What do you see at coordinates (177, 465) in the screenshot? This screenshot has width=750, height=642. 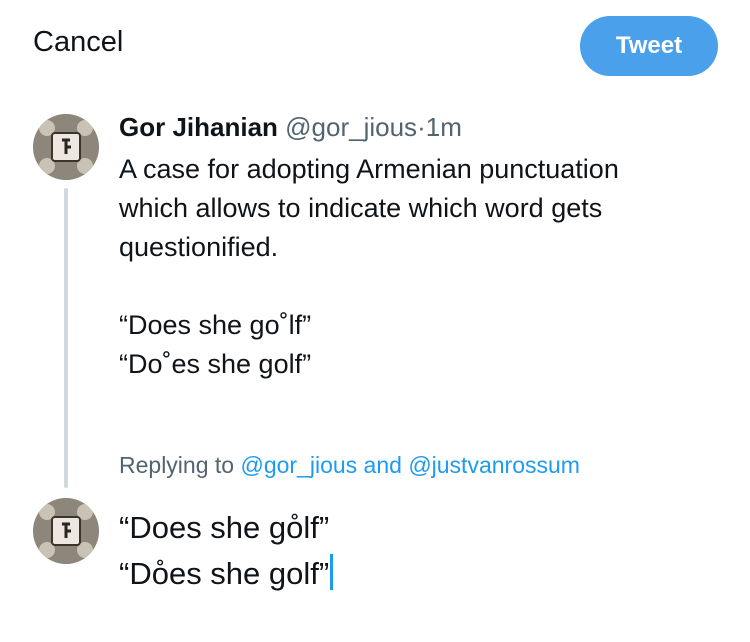 I see `replying-prefix: Replying to` at bounding box center [177, 465].